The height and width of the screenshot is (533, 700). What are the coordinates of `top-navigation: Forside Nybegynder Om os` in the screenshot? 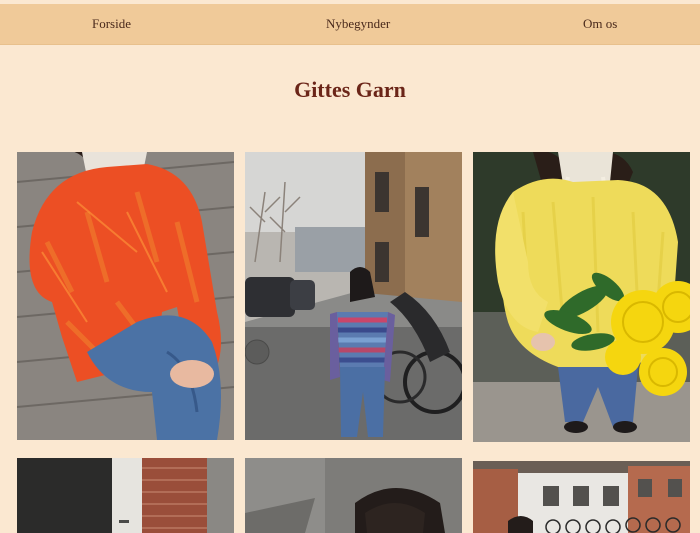 It's located at (350, 24).